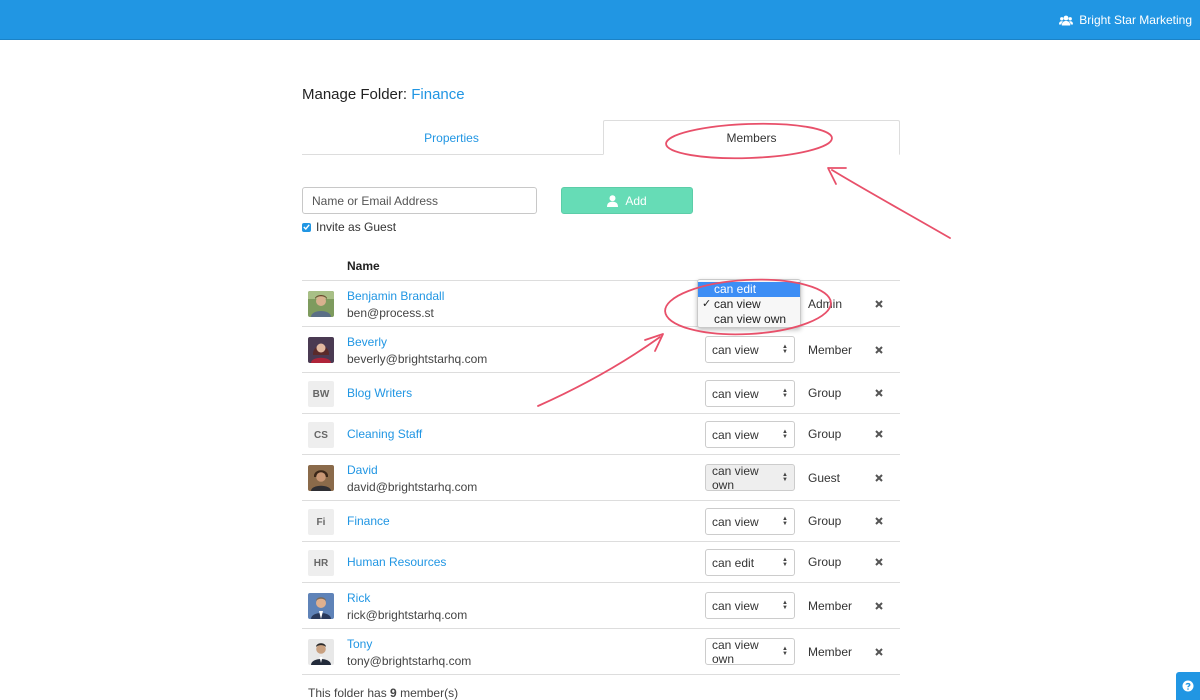 The width and height of the screenshot is (1200, 700). Describe the element at coordinates (356, 227) in the screenshot. I see `invite-guest-label: Invite as Guest` at that location.